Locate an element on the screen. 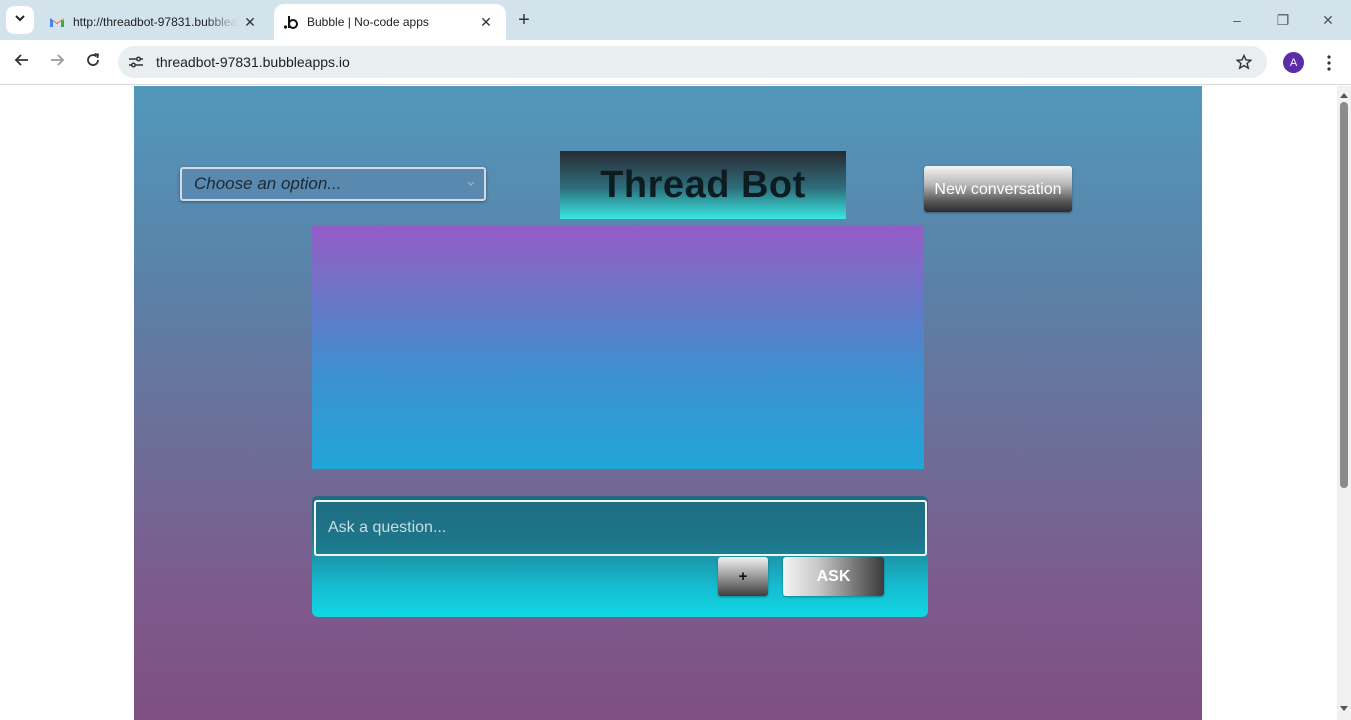 The height and width of the screenshot is (720, 1351). minimize-button: – is located at coordinates (1237, 20).